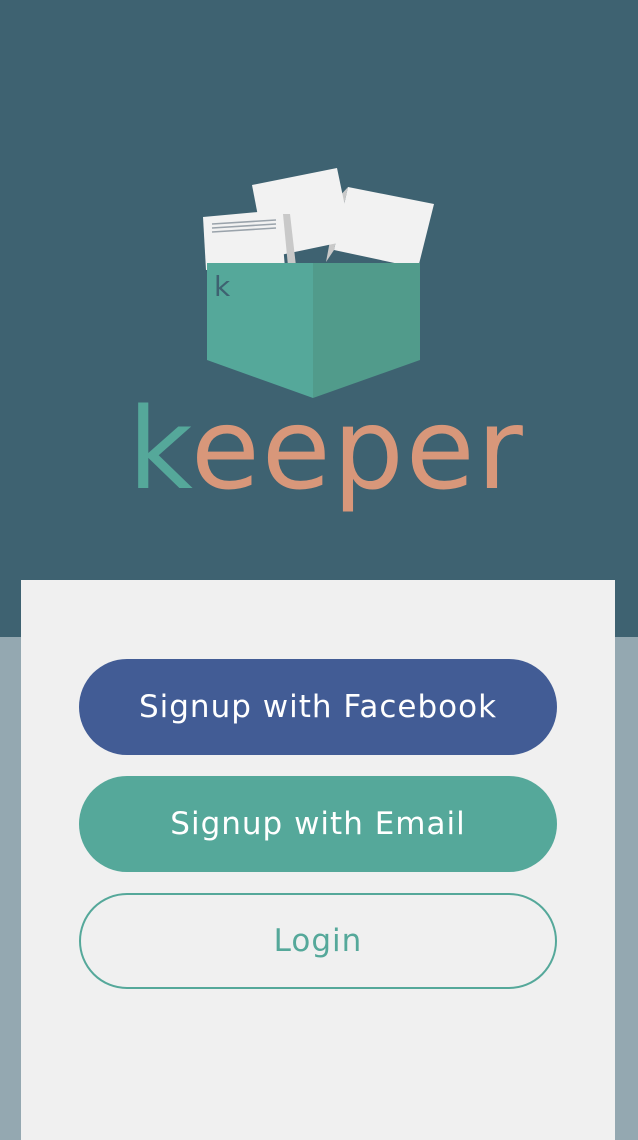  I want to click on signup-email-button: Signup with Email, so click(318, 824).